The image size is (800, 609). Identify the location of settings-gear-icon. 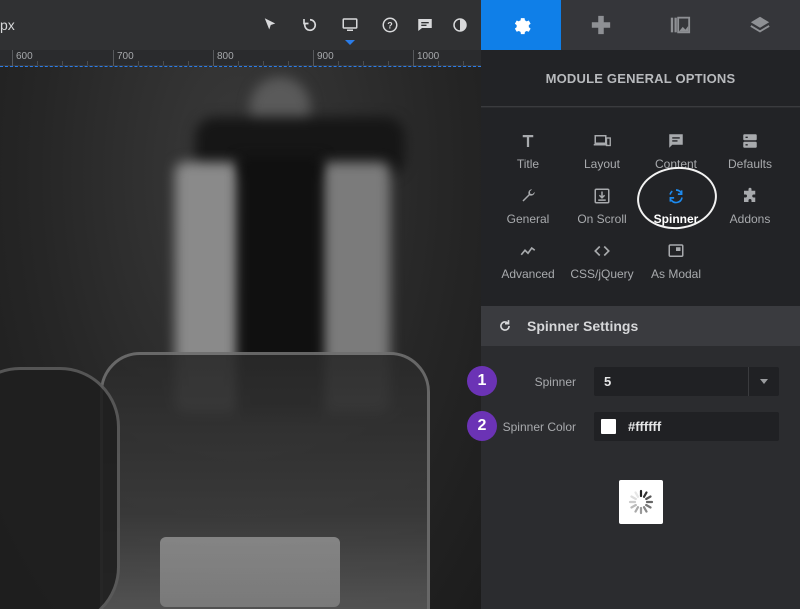
(522, 26).